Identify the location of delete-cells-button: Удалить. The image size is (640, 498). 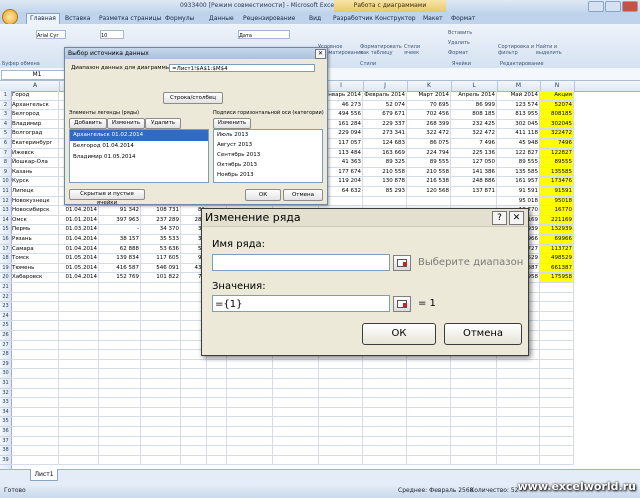
(459, 43).